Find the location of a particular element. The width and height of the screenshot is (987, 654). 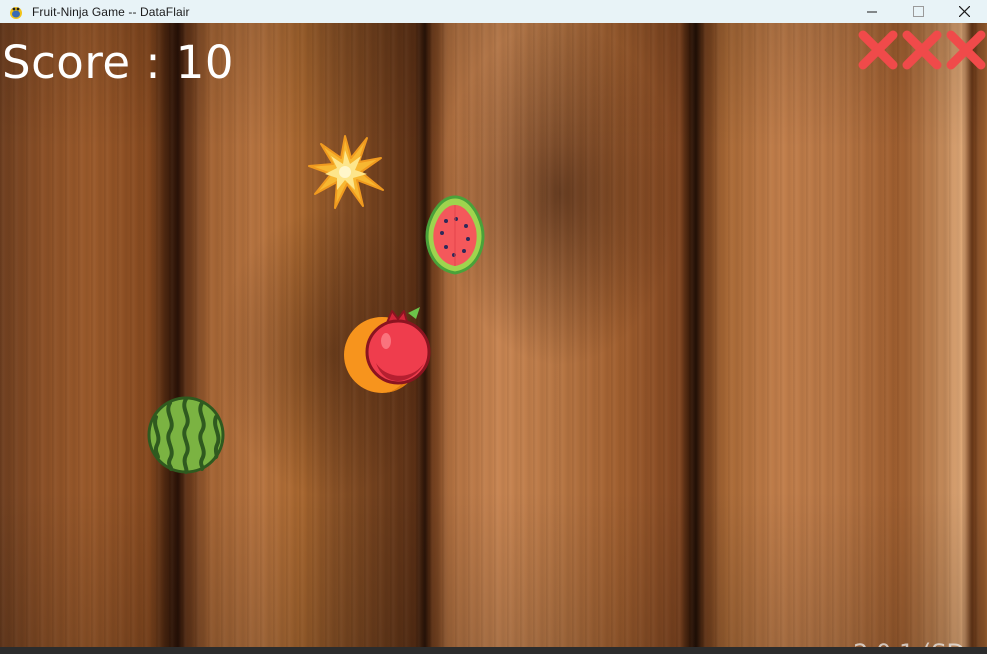

maximize-icon is located at coordinates (918, 11).